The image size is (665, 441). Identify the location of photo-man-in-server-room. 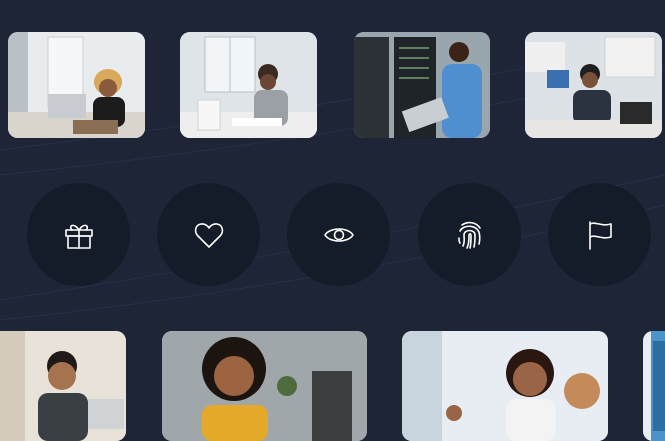
(422, 85).